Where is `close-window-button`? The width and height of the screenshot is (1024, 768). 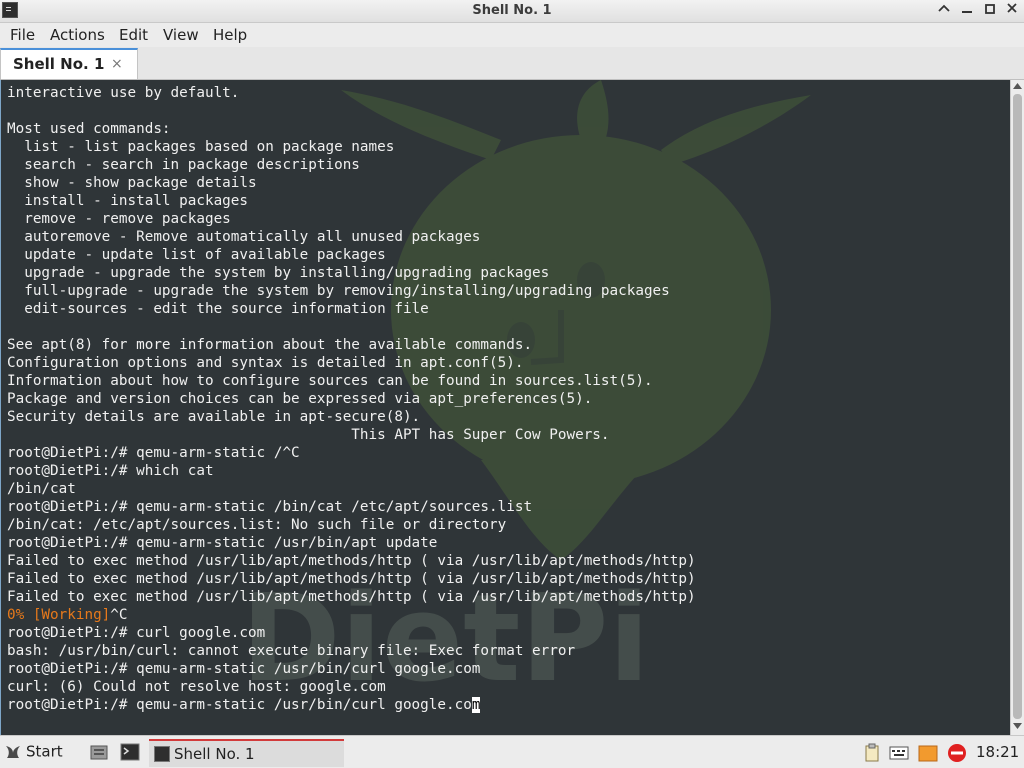 close-window-button is located at coordinates (1012, 11).